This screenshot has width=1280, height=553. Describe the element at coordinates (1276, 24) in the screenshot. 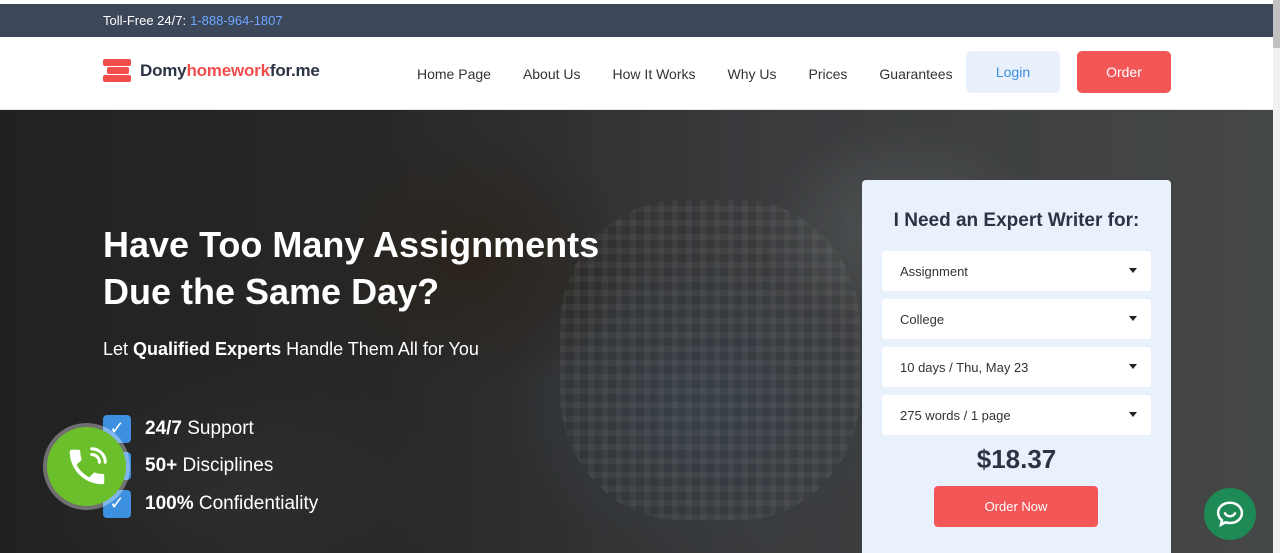

I see `scrollbar-thumb` at that location.